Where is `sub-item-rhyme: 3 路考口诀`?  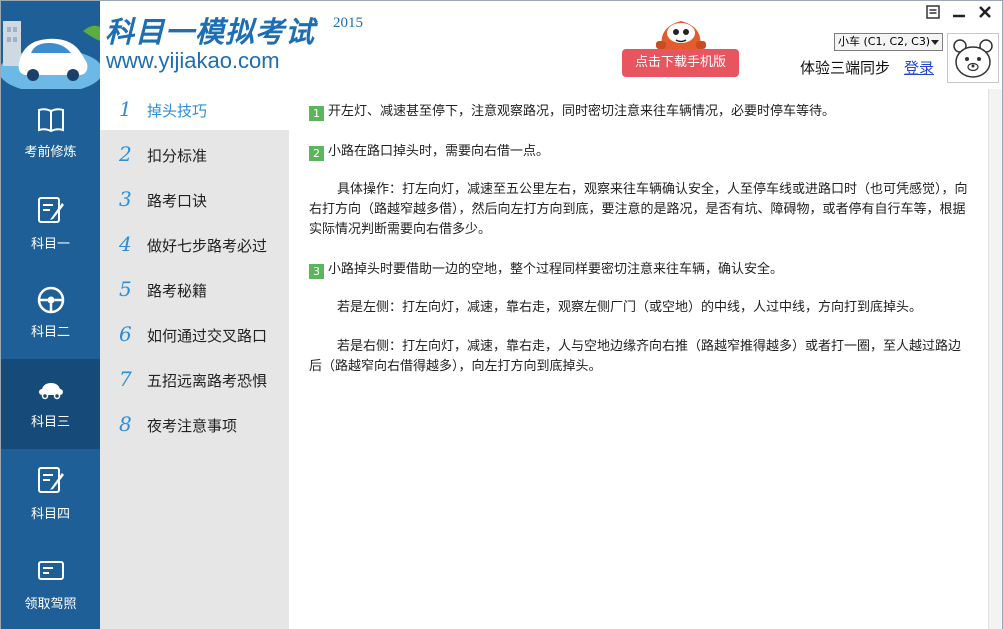 sub-item-rhyme: 3 路考口诀 is located at coordinates (194, 199).